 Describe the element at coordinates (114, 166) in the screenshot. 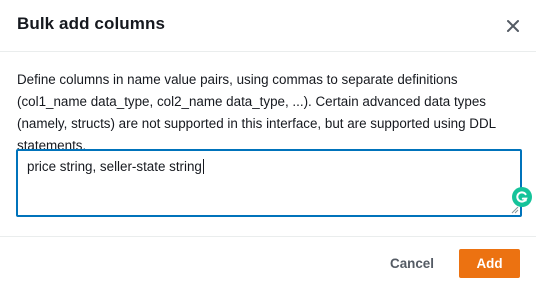

I see `textarea-value: price string, seller-state string` at that location.